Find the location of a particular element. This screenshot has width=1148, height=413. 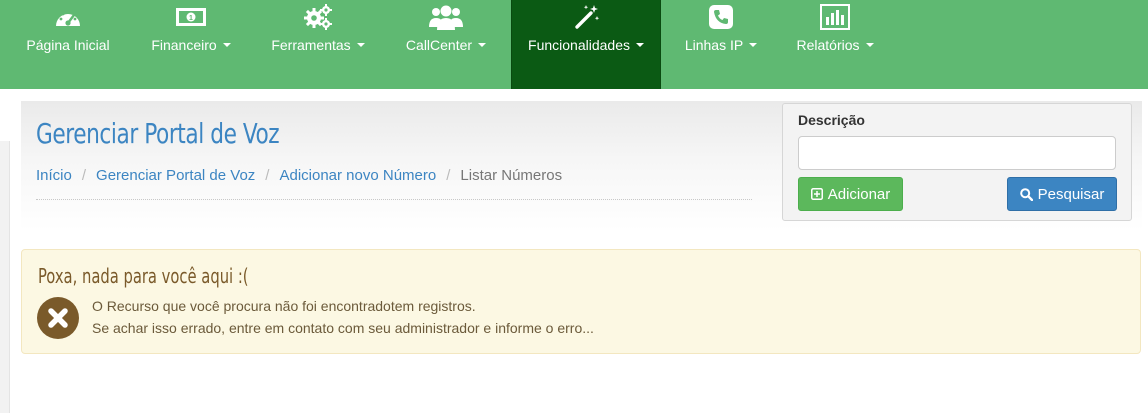

page-title: Gerenciar Portal de Voz is located at coordinates (158, 133).